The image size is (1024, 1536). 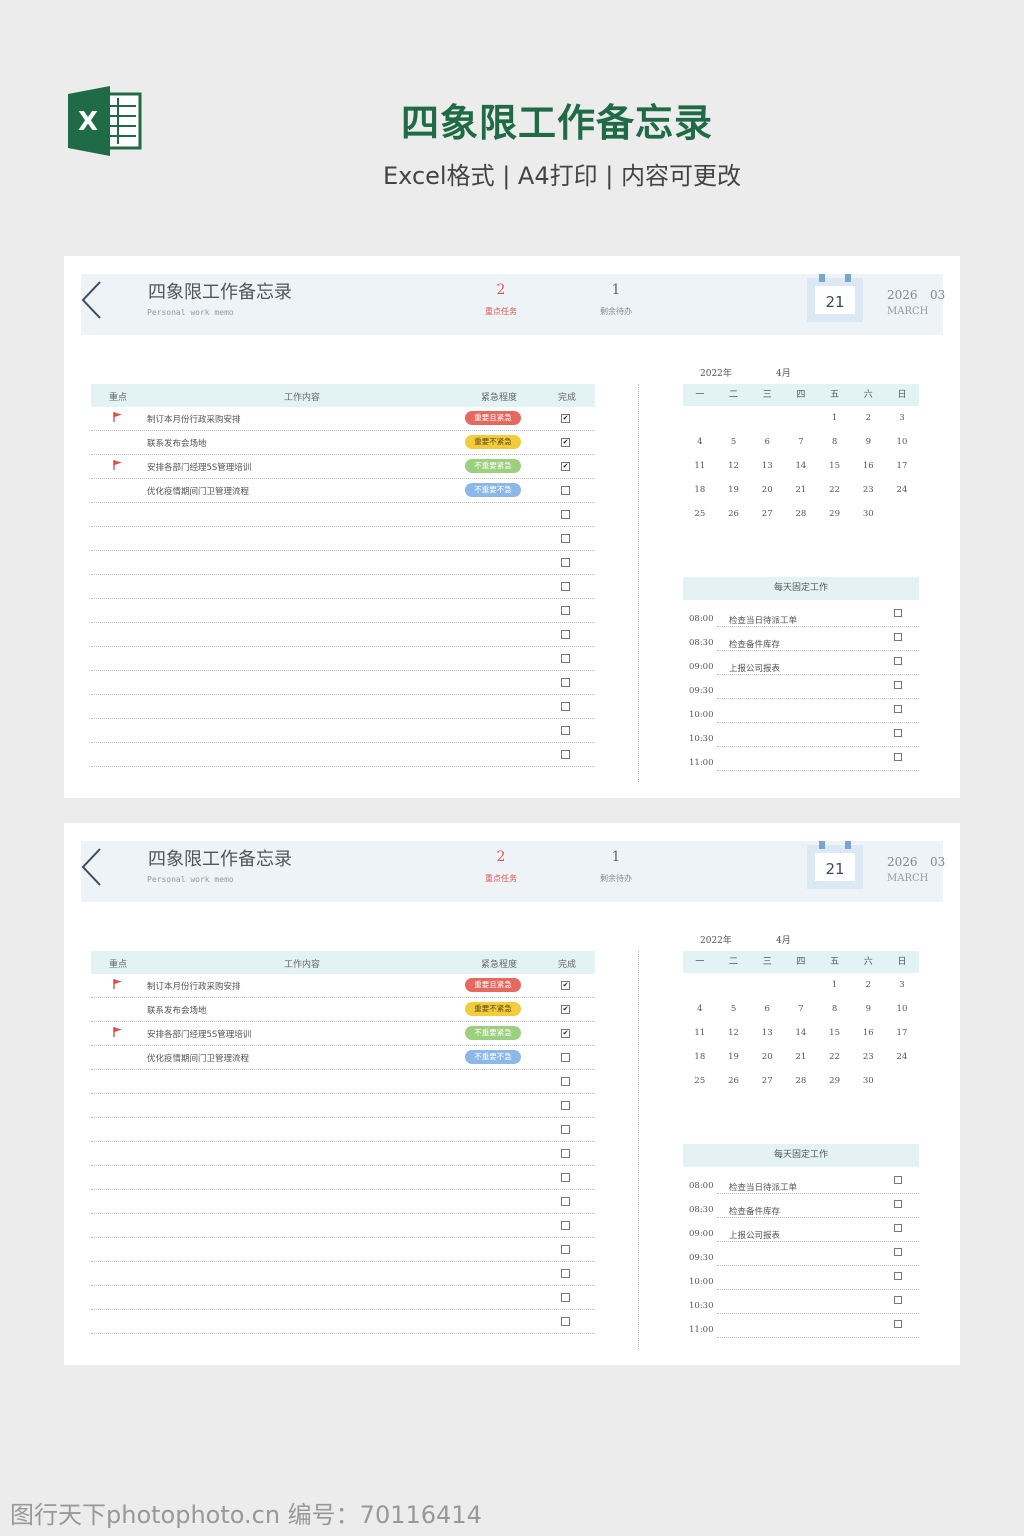 I want to click on task-text: 优化疫情期间门卫管理流程, so click(x=198, y=1058).